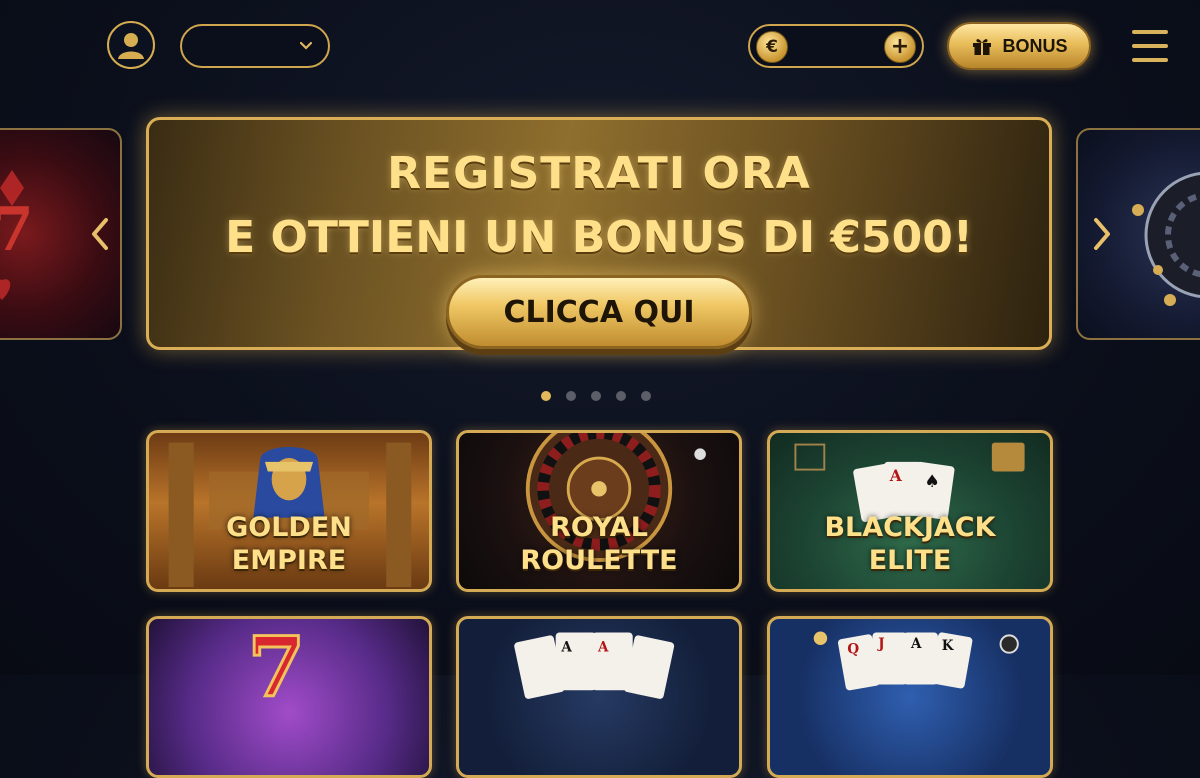 This screenshot has width=1200, height=778. I want to click on bonus-button: BONUS, so click(1019, 46).